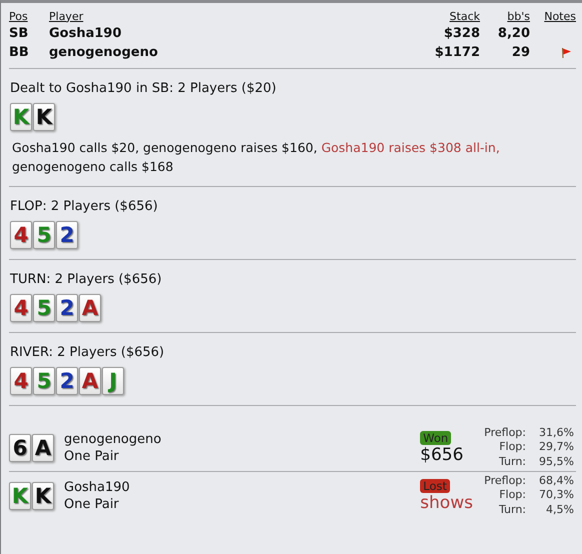 The image size is (582, 554). Describe the element at coordinates (29, 16) in the screenshot. I see `column-header: Pos` at that location.